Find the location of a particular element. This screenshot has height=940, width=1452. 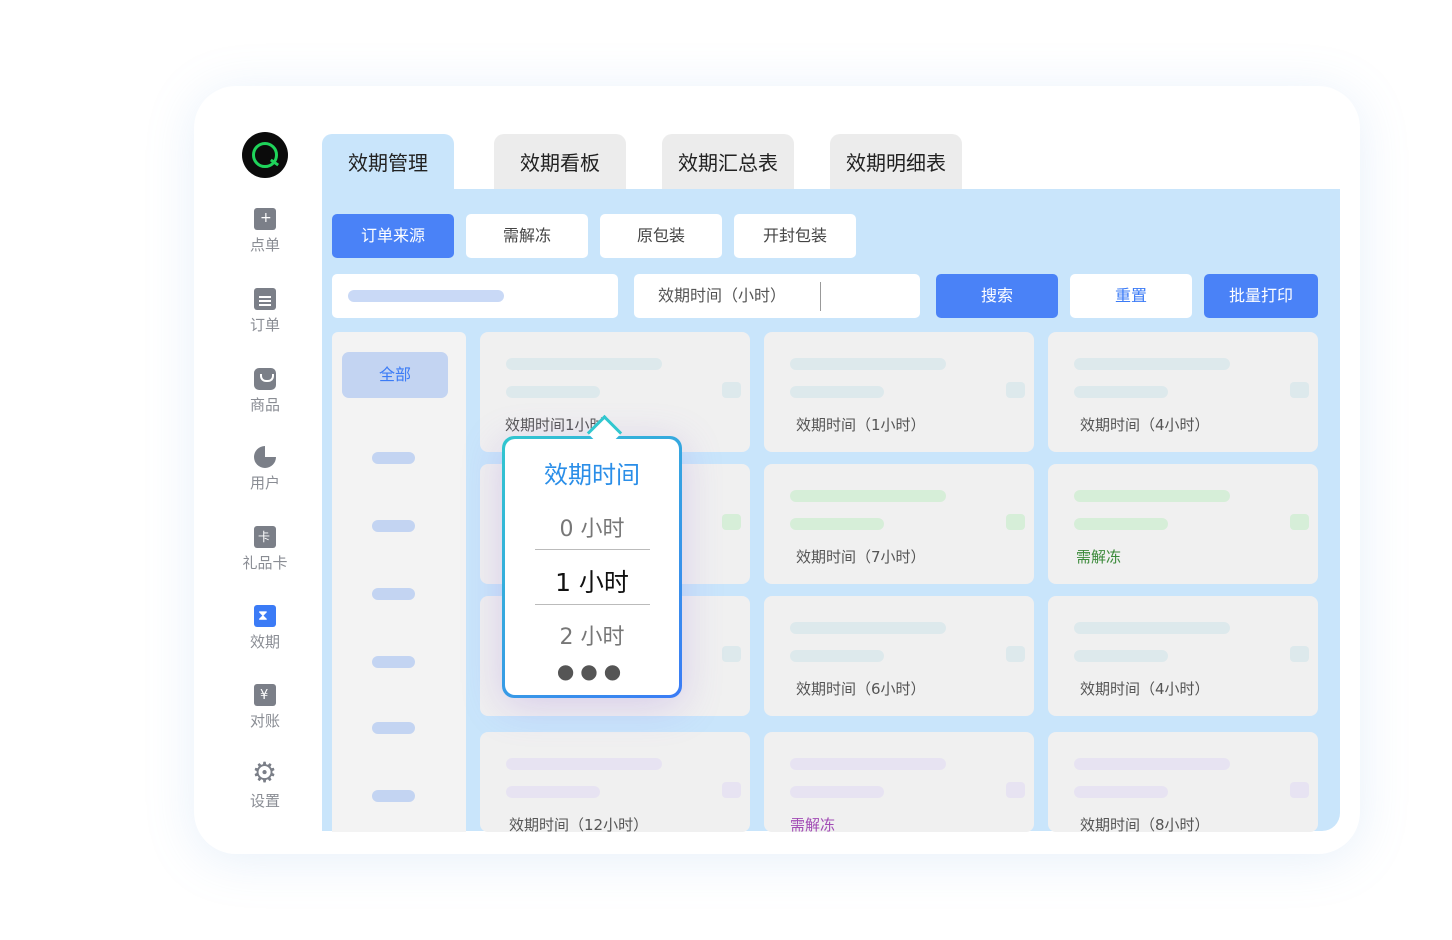

text-caret is located at coordinates (820, 296).